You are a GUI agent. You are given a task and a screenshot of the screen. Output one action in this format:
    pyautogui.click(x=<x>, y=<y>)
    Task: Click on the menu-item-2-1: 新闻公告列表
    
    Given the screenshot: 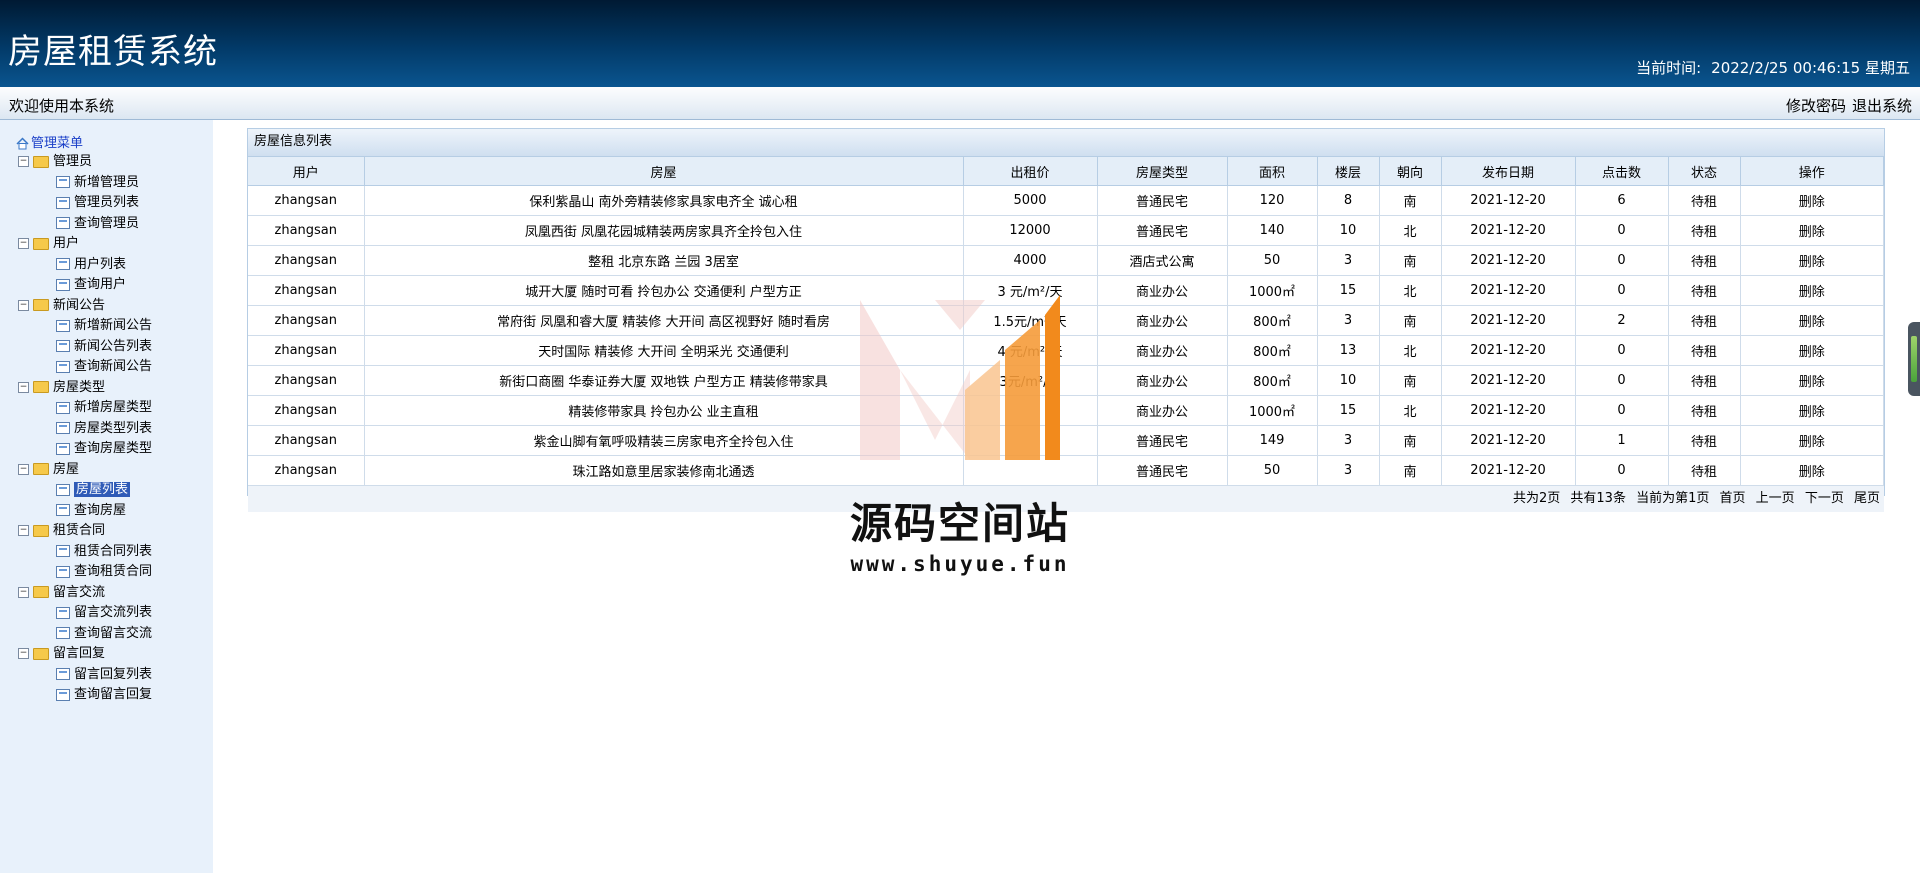 What is the action you would take?
    pyautogui.click(x=106, y=347)
    